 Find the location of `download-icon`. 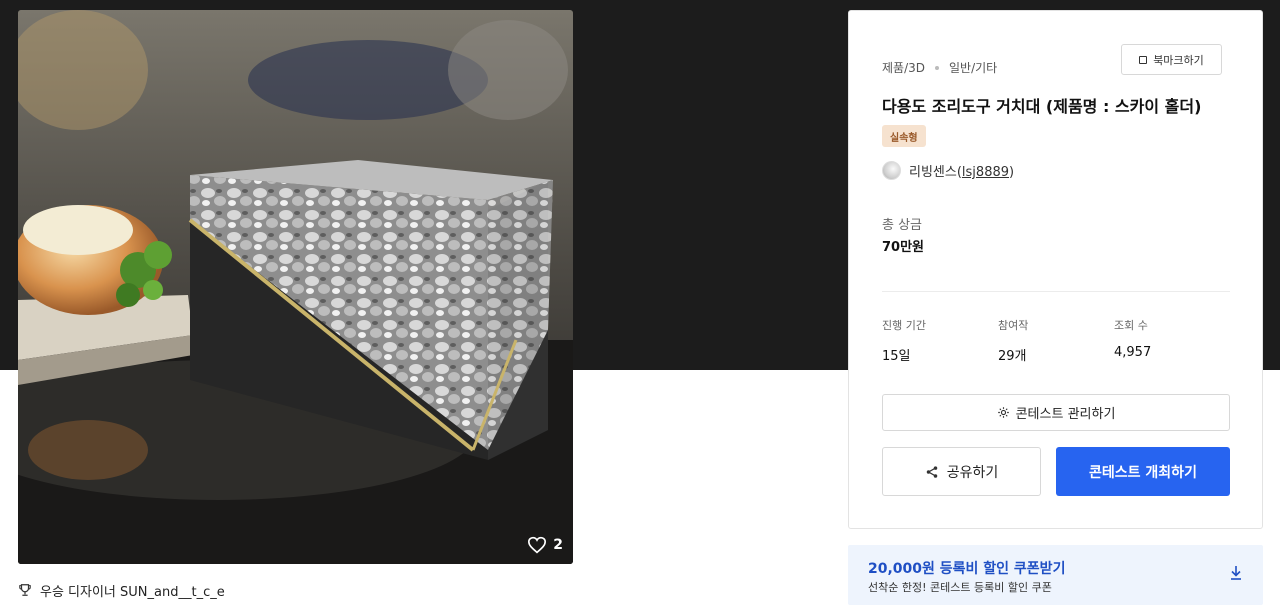

download-icon is located at coordinates (1236, 573).